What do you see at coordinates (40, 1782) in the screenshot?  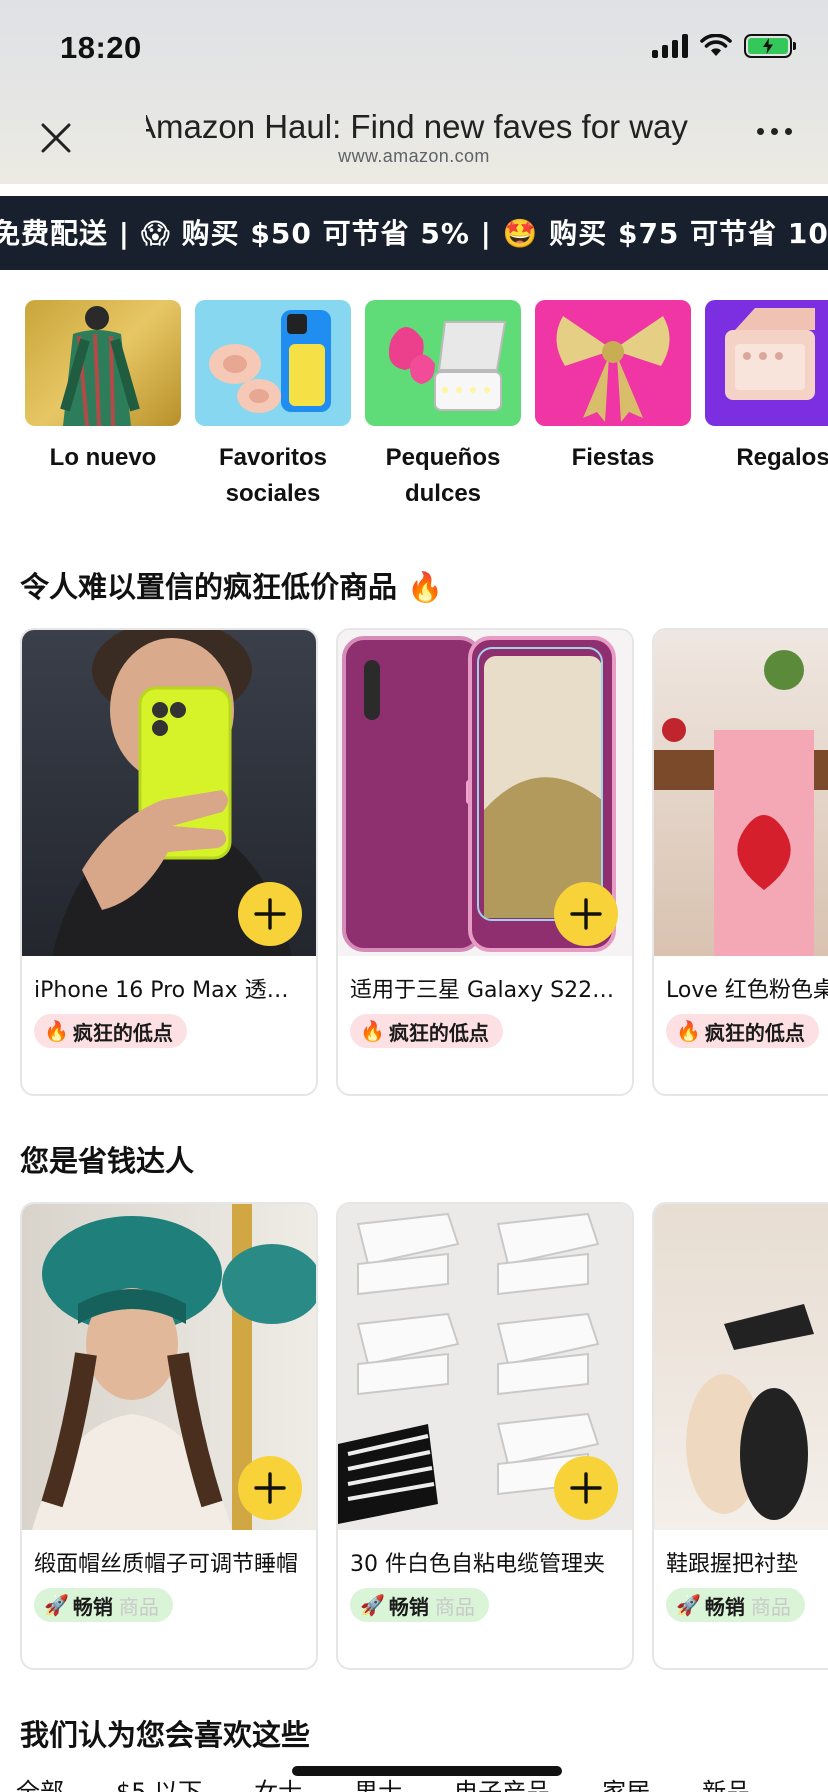 I see `tab-all: 全部` at bounding box center [40, 1782].